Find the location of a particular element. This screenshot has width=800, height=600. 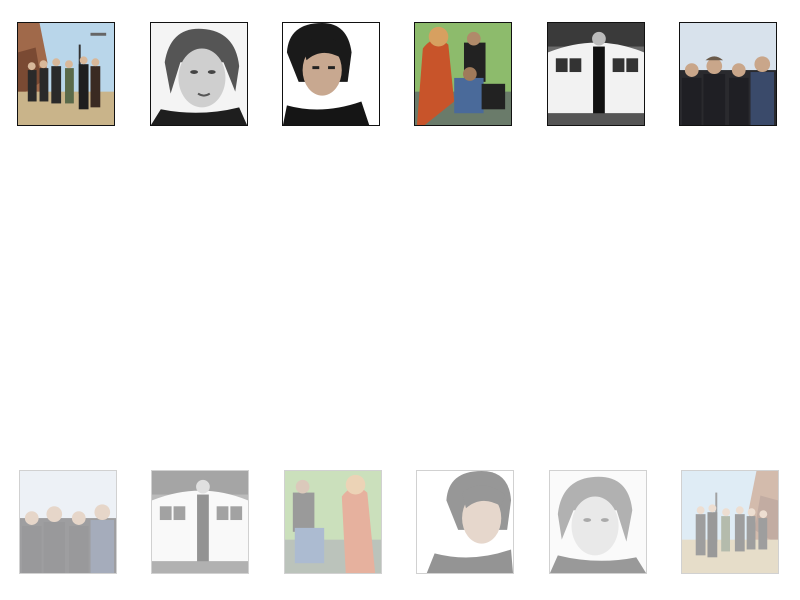

thumbnail-blond-portrait is located at coordinates (199, 74).